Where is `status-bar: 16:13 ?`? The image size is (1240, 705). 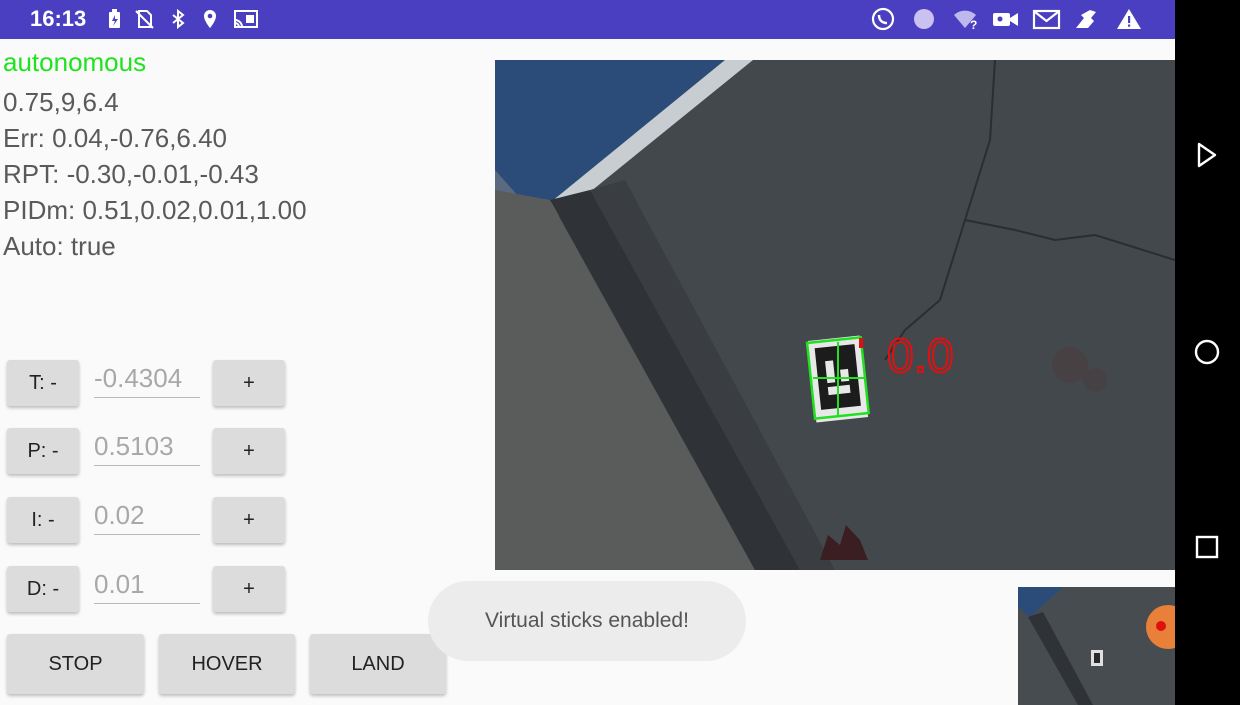 status-bar: 16:13 ? is located at coordinates (587, 19).